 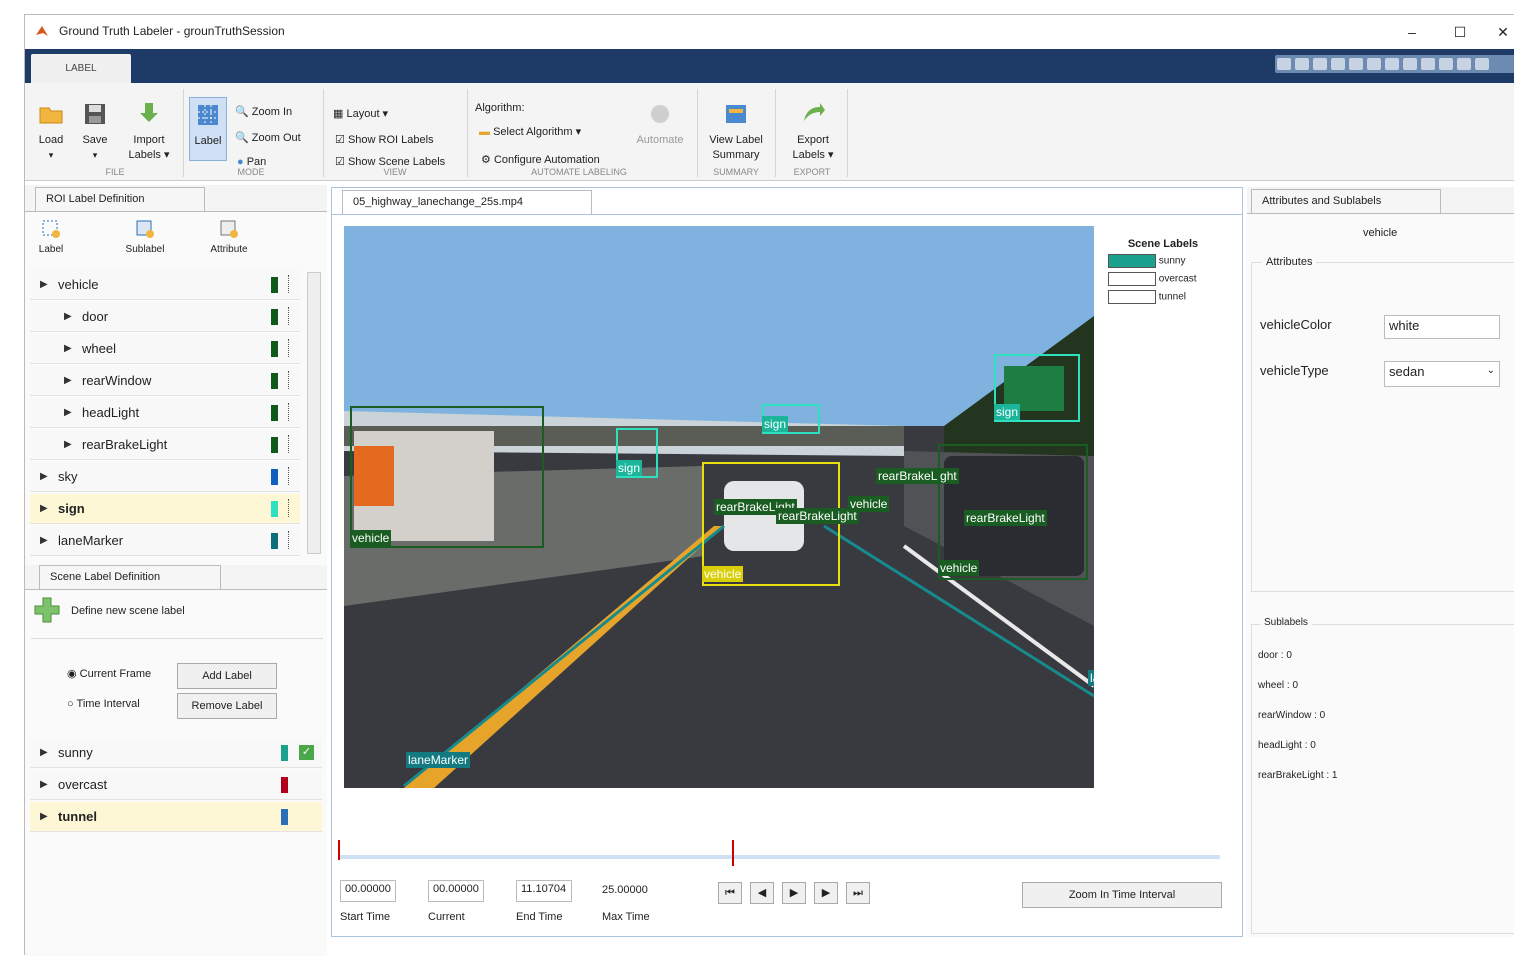 What do you see at coordinates (227, 706) in the screenshot?
I see `remove-label-button: Remove Label` at bounding box center [227, 706].